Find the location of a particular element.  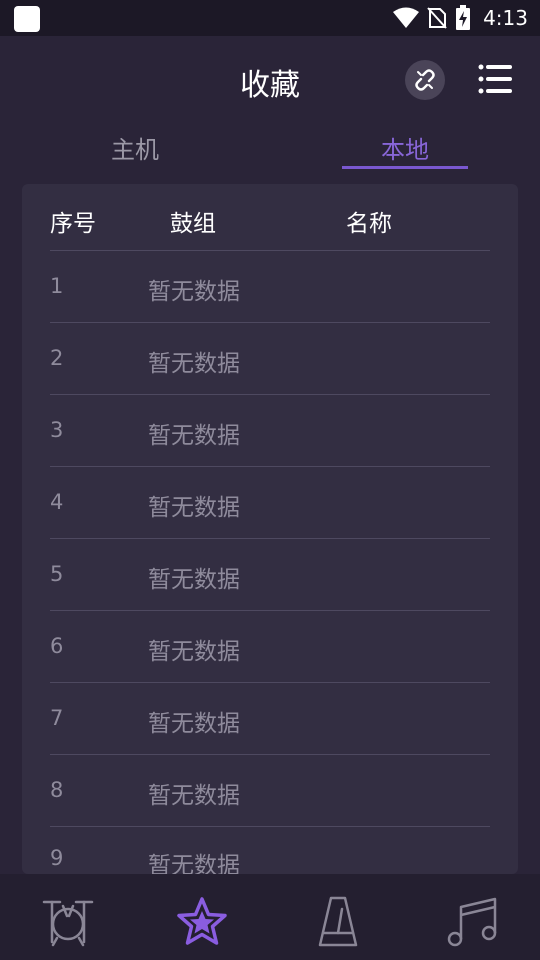

tab-bar: 主机 本地 is located at coordinates (270, 147).